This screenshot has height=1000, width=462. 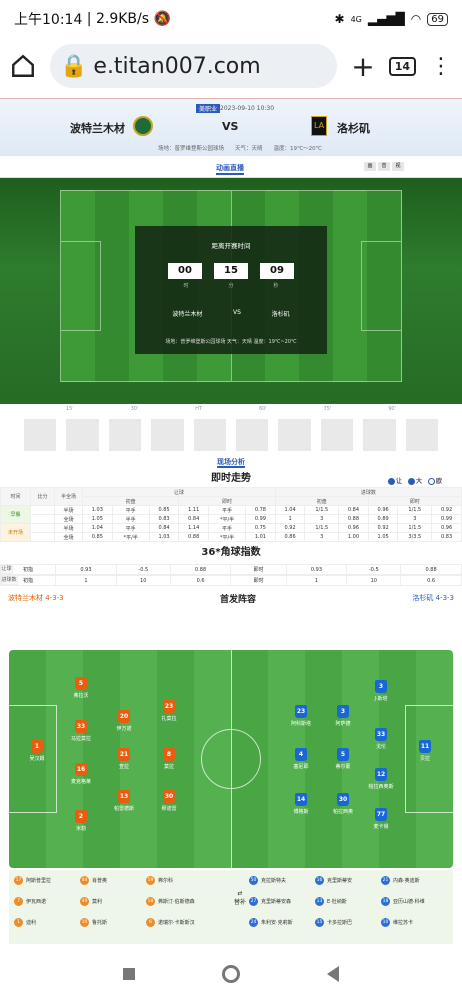 I want to click on sub-name: 克里斯蒂安森, so click(x=276, y=902).